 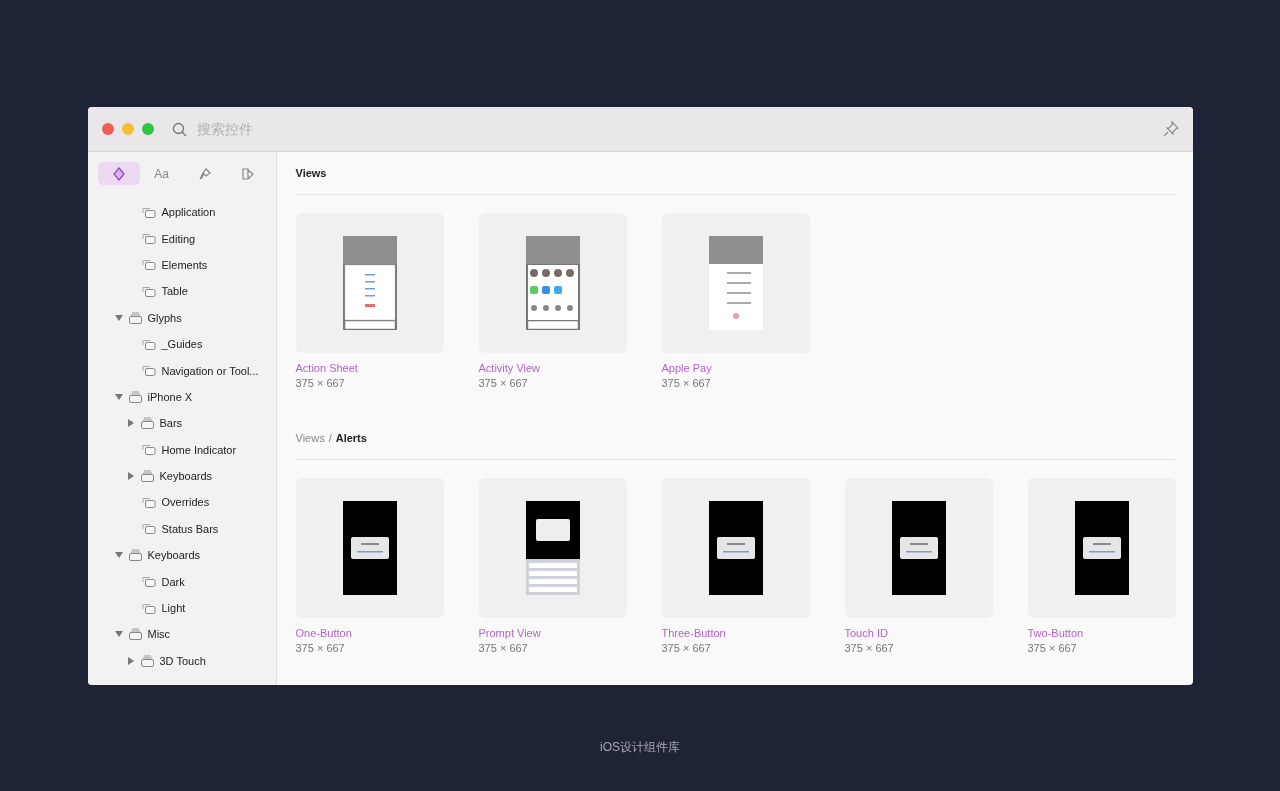 What do you see at coordinates (107, 129) in the screenshot?
I see `close-button` at bounding box center [107, 129].